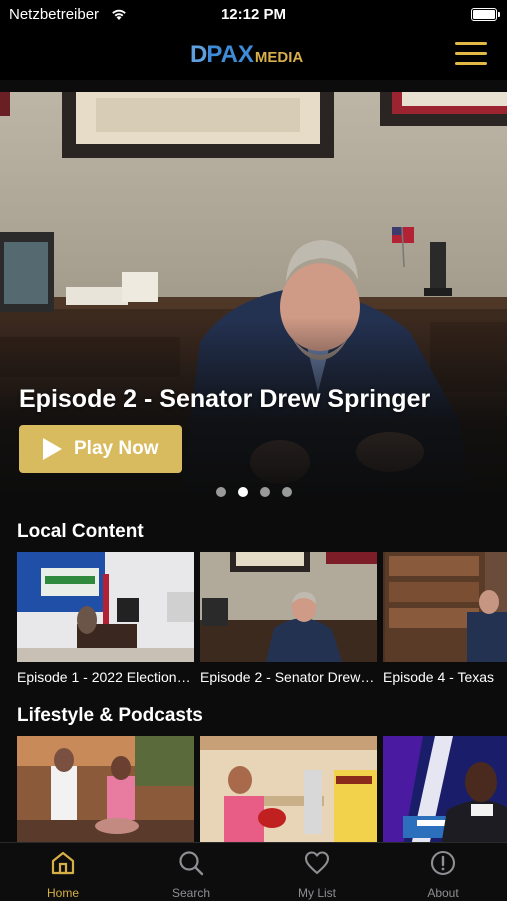 This screenshot has height=901, width=507. I want to click on tab-home: Home, so click(63, 874).